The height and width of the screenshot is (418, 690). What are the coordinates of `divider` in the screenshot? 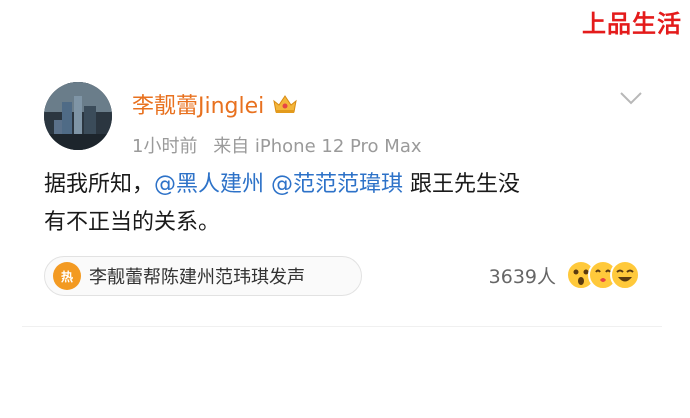 It's located at (342, 326).